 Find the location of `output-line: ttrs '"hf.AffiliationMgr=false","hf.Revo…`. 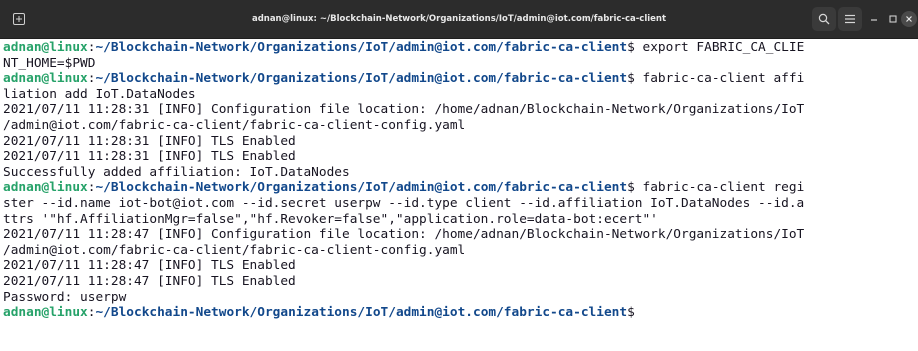

output-line: ttrs '"hf.AffiliationMgr=false","hf.Revo… is located at coordinates (460, 220).